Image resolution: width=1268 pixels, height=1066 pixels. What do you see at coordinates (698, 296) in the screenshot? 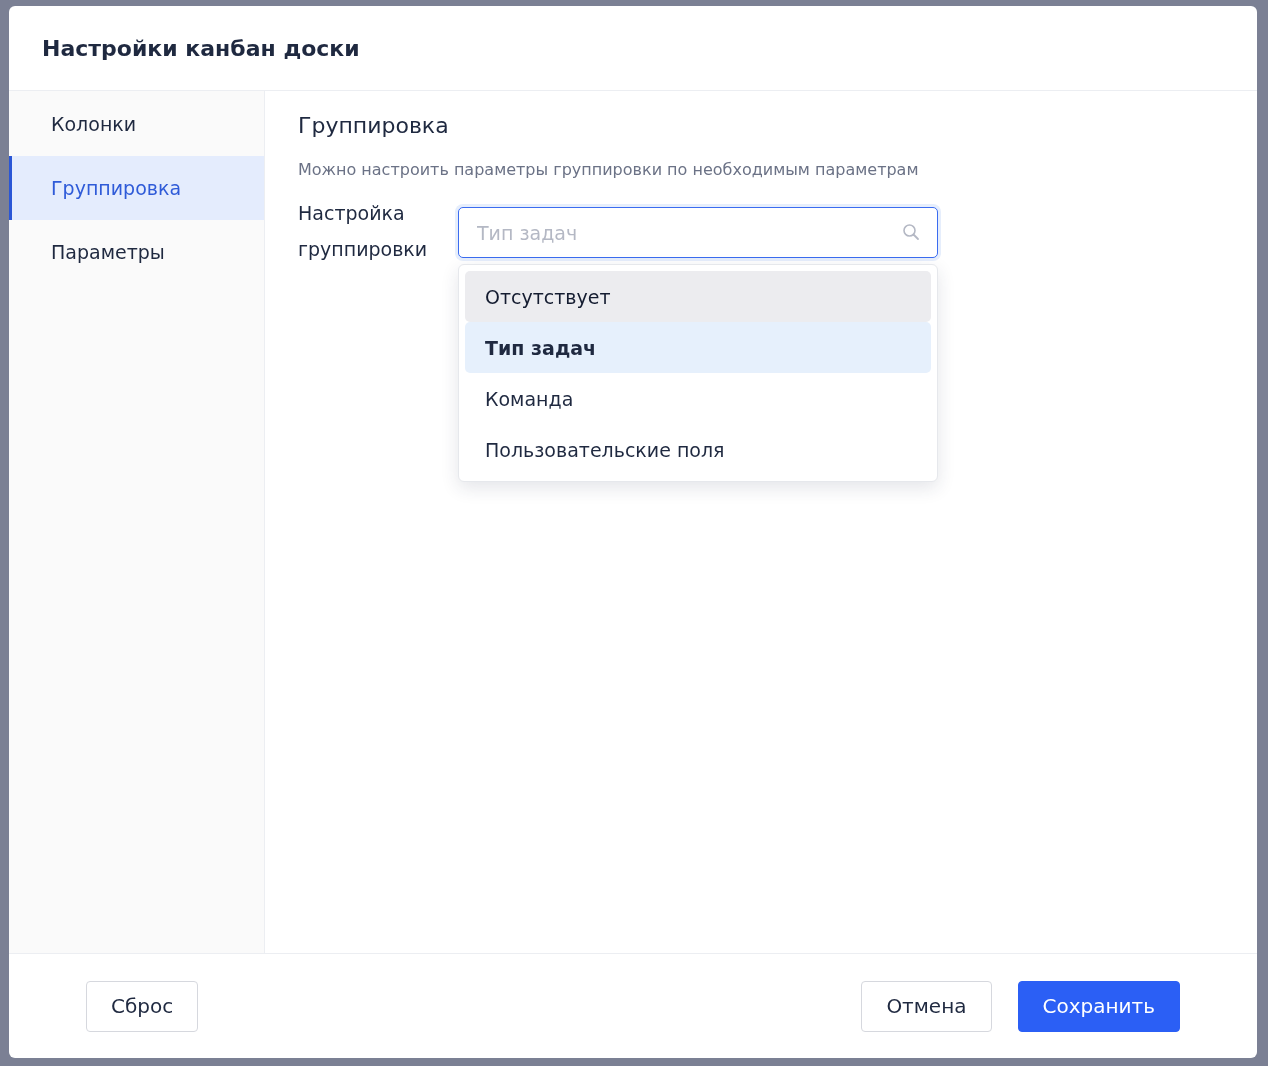
I see `dropdown-option: Отсутствует` at bounding box center [698, 296].